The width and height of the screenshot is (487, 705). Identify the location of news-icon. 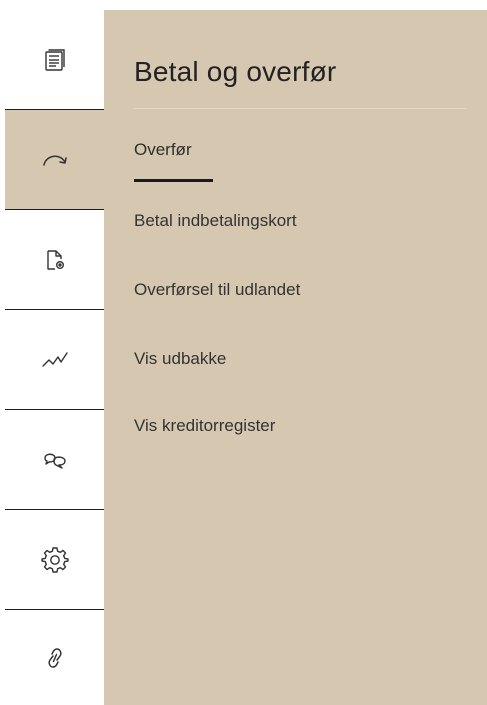
(55, 60).